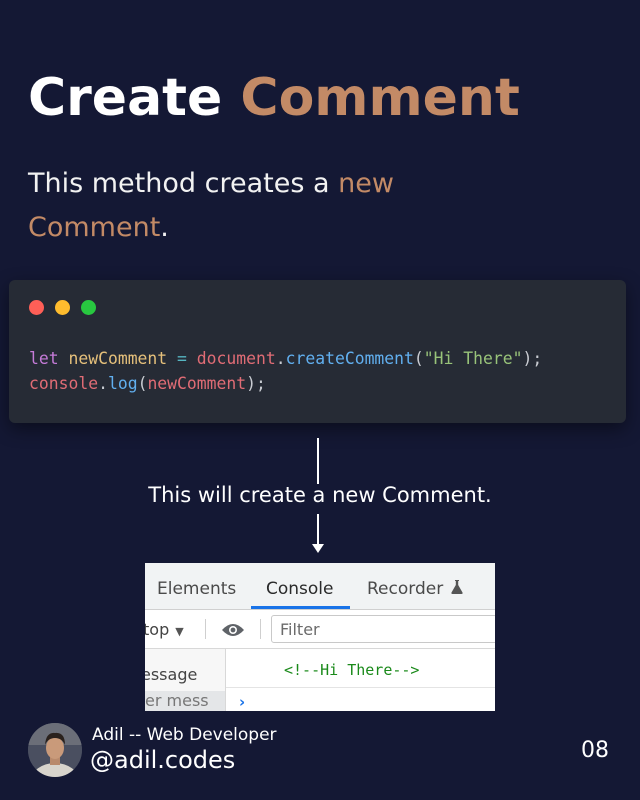  What do you see at coordinates (256, 383) in the screenshot?
I see `code-rparen-2: );` at bounding box center [256, 383].